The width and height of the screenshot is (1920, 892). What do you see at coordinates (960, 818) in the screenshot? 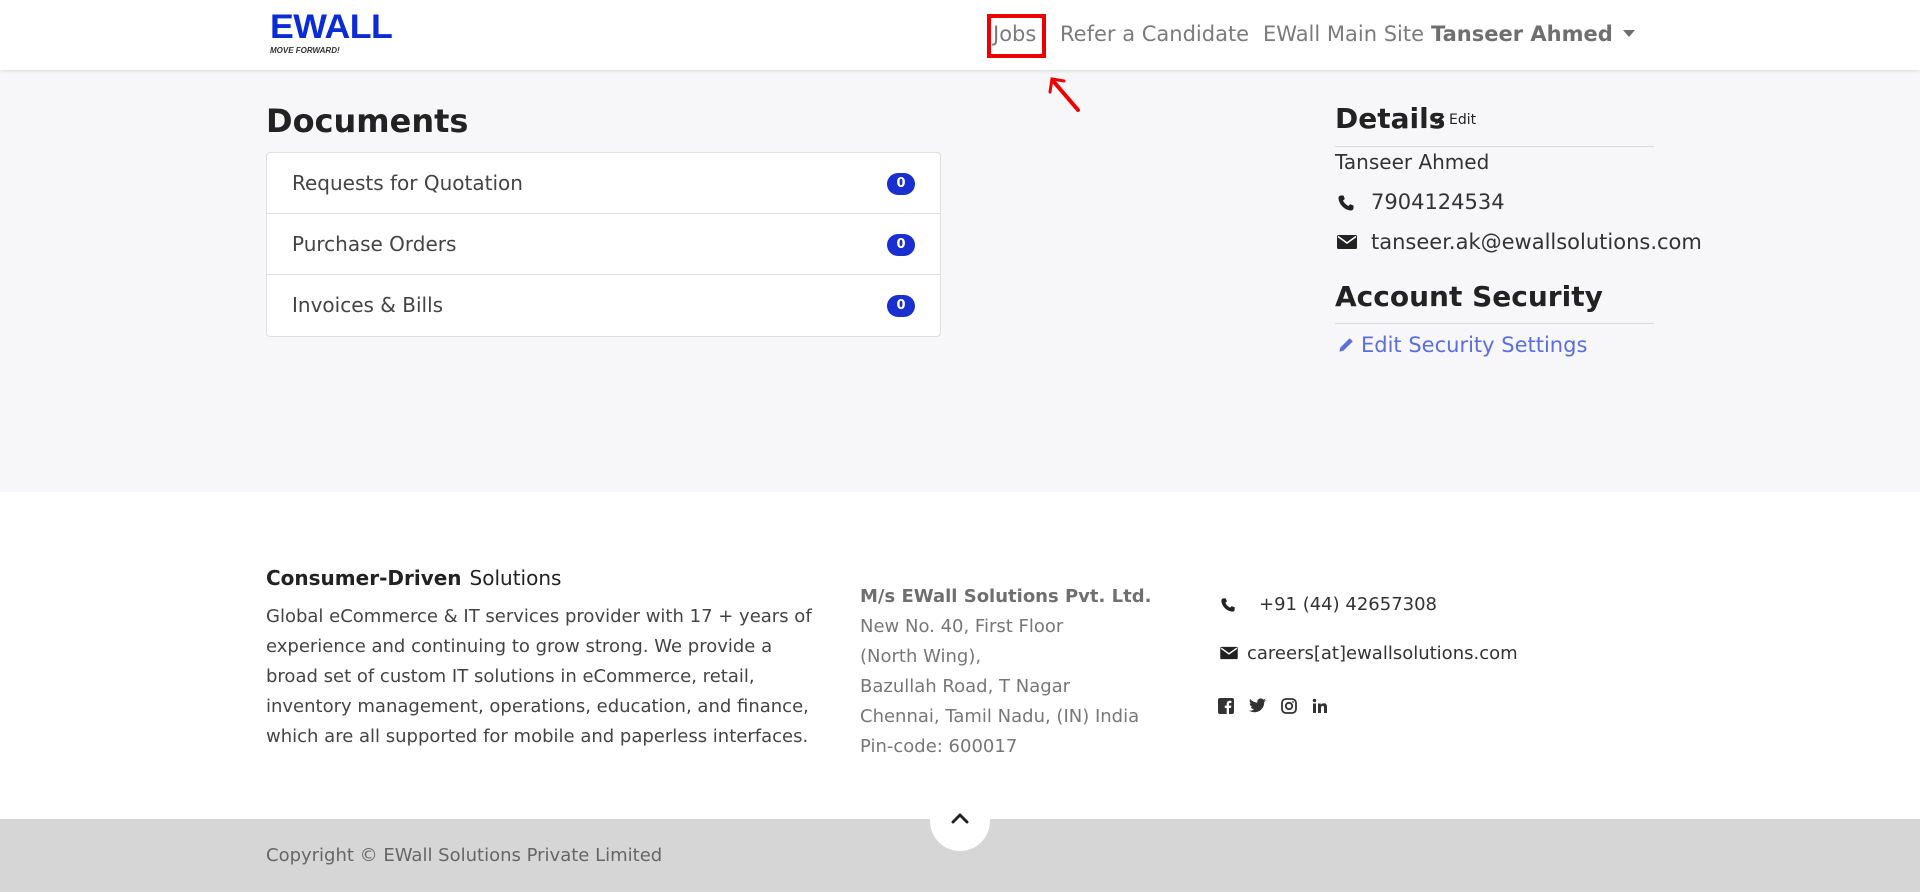
I see `chevron-up-icon` at bounding box center [960, 818].